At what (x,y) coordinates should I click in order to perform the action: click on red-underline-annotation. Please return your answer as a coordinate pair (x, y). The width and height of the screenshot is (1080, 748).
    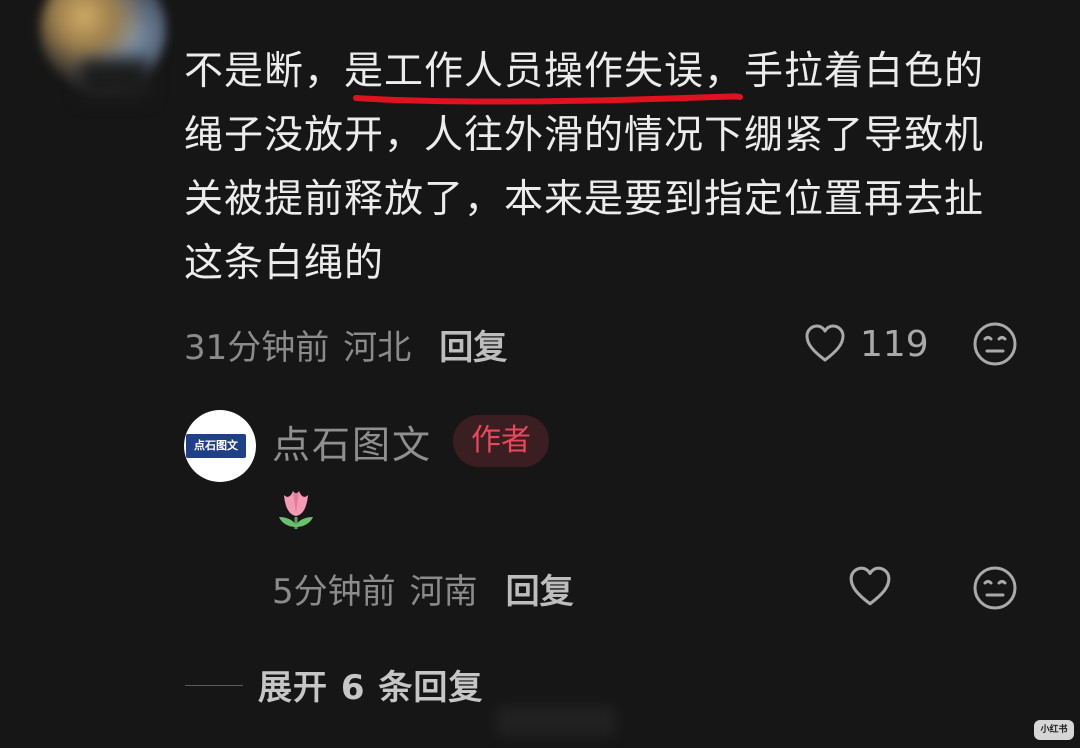
    Looking at the image, I should click on (548, 99).